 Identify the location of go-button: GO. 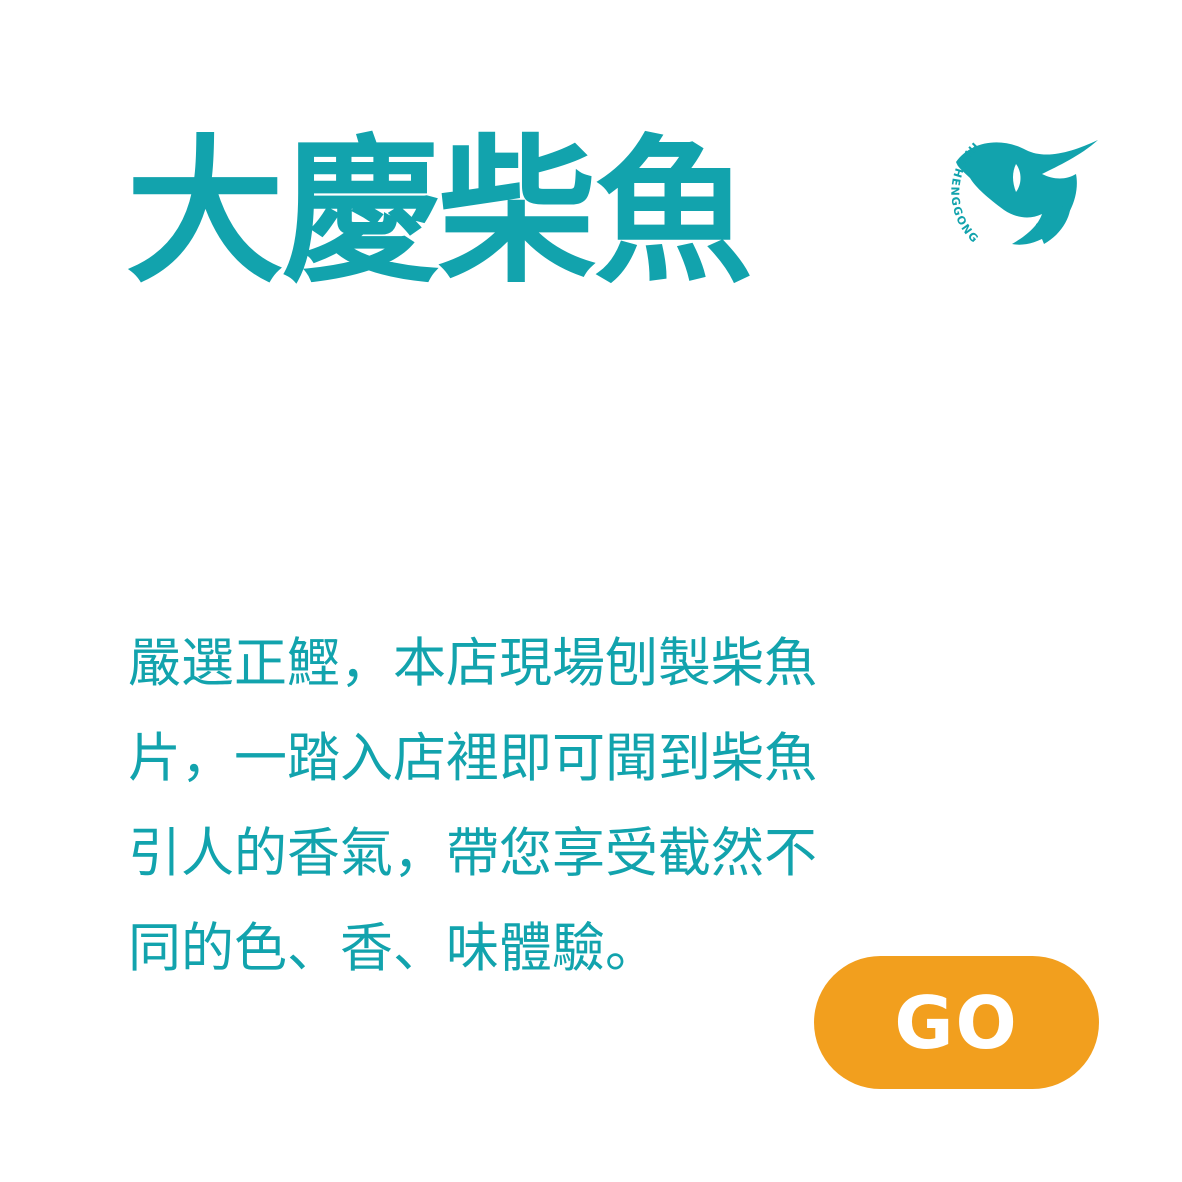
(956, 1022).